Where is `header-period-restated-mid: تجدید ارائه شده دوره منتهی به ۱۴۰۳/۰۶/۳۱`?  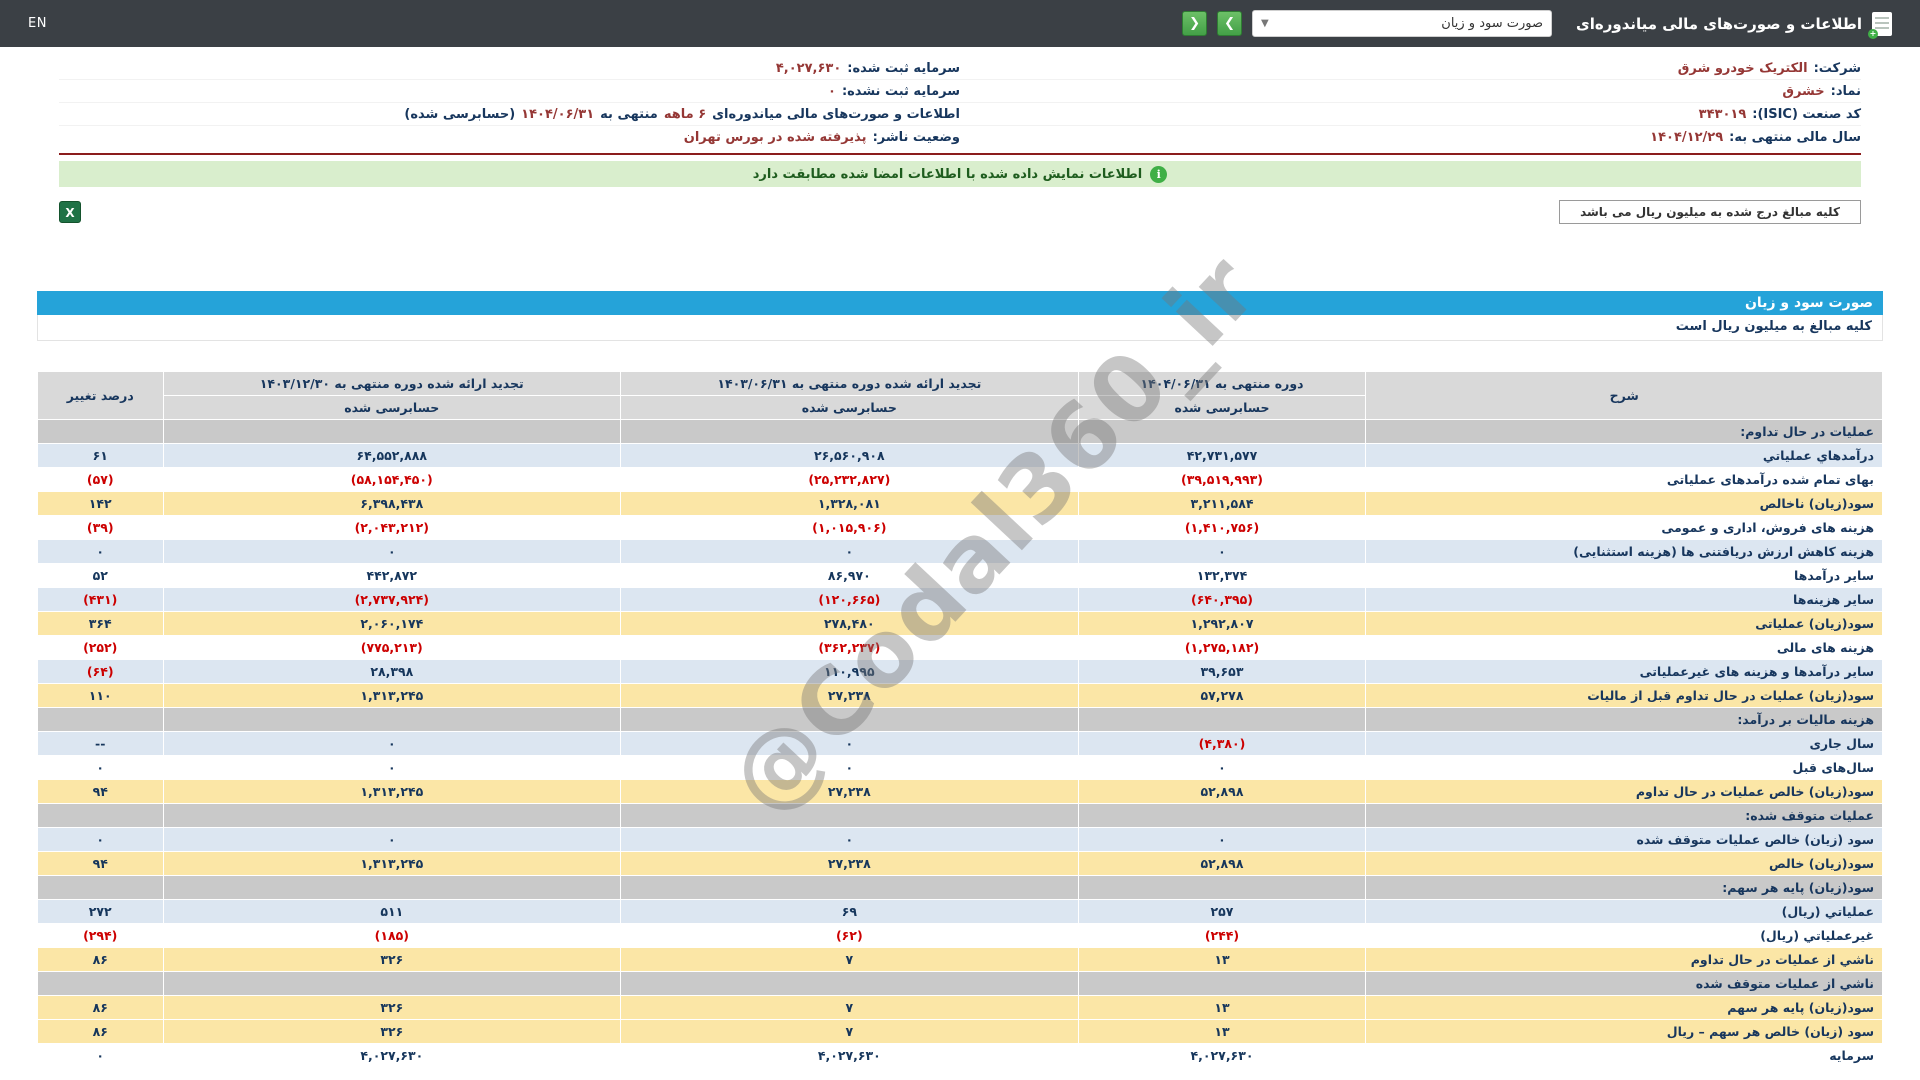 header-period-restated-mid: تجدید ارائه شده دوره منتهی به ۱۴۰۳/۰۶/۳۱ is located at coordinates (849, 383).